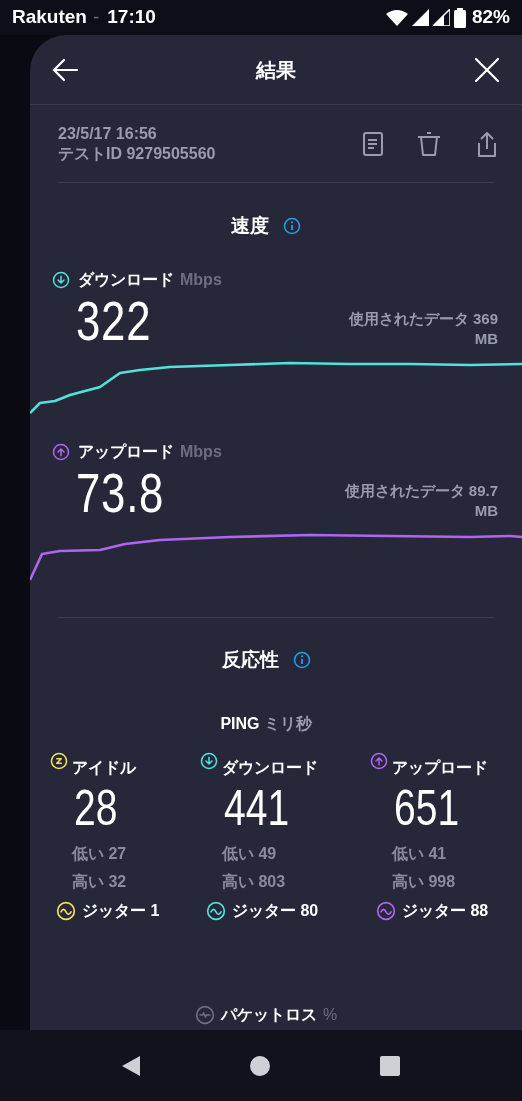  What do you see at coordinates (421, 490) in the screenshot?
I see `data-used-label: 使用されたデータ 89.7` at bounding box center [421, 490].